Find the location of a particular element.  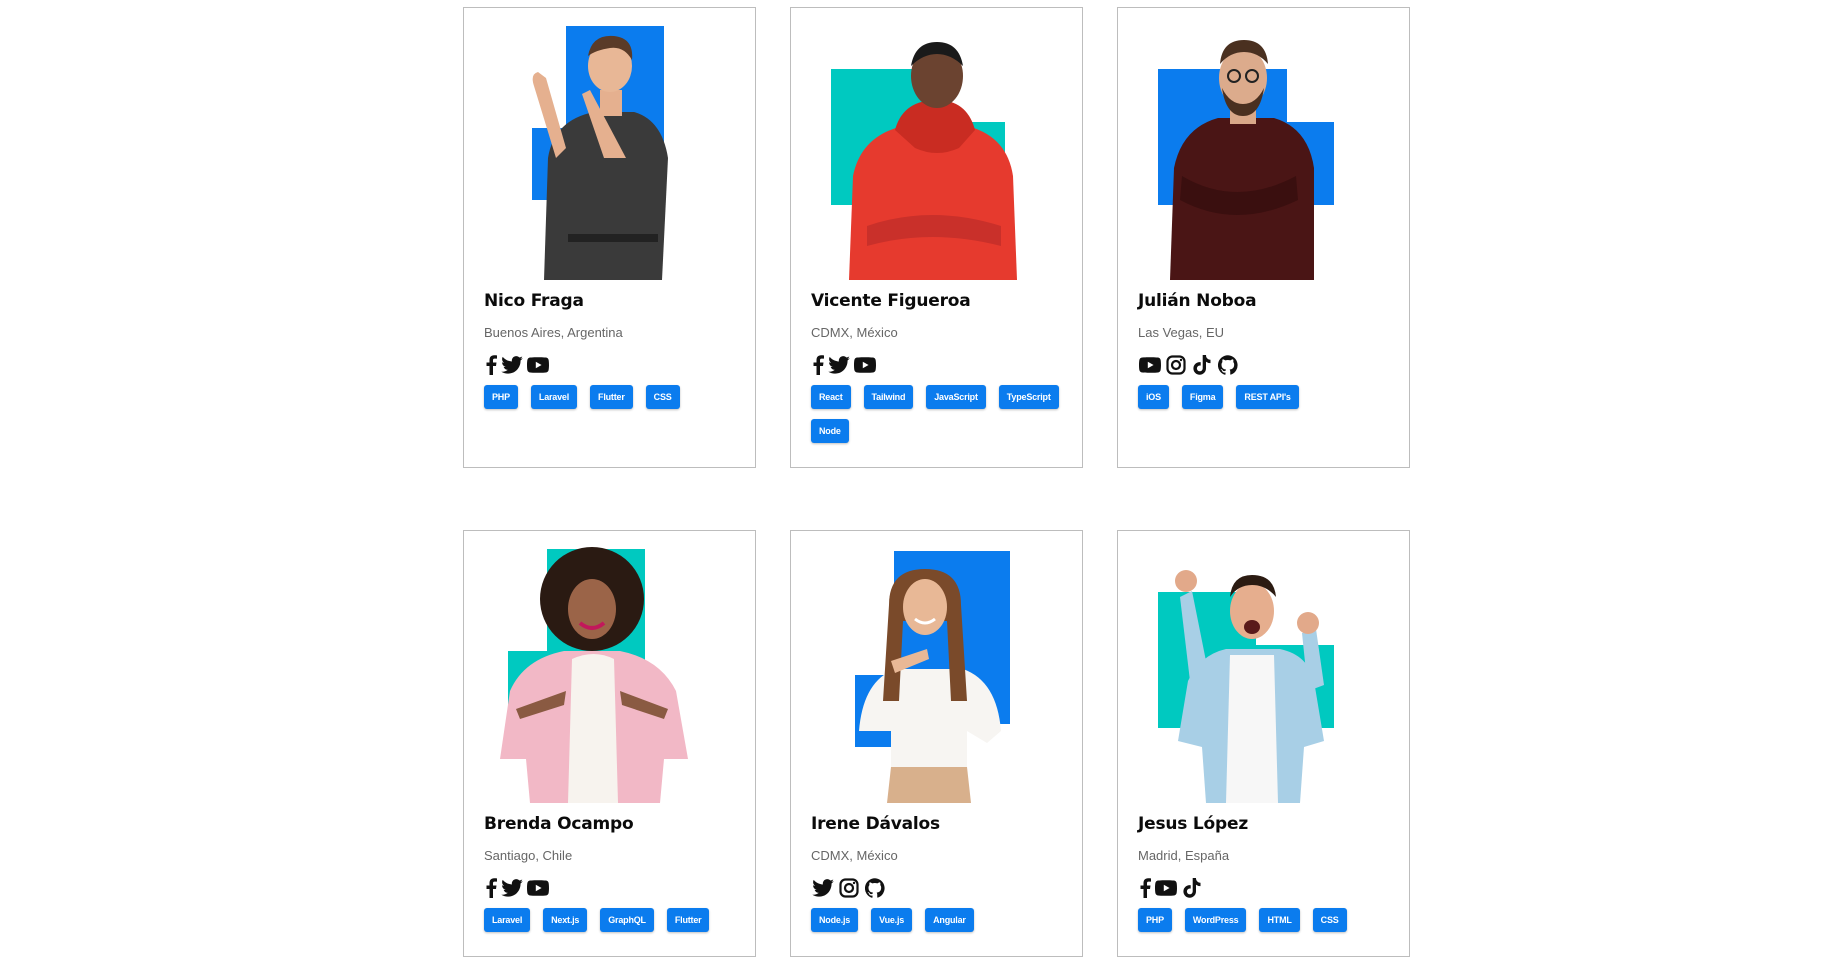

skill-tags: Node.js Vue.js Angular is located at coordinates (940, 920).